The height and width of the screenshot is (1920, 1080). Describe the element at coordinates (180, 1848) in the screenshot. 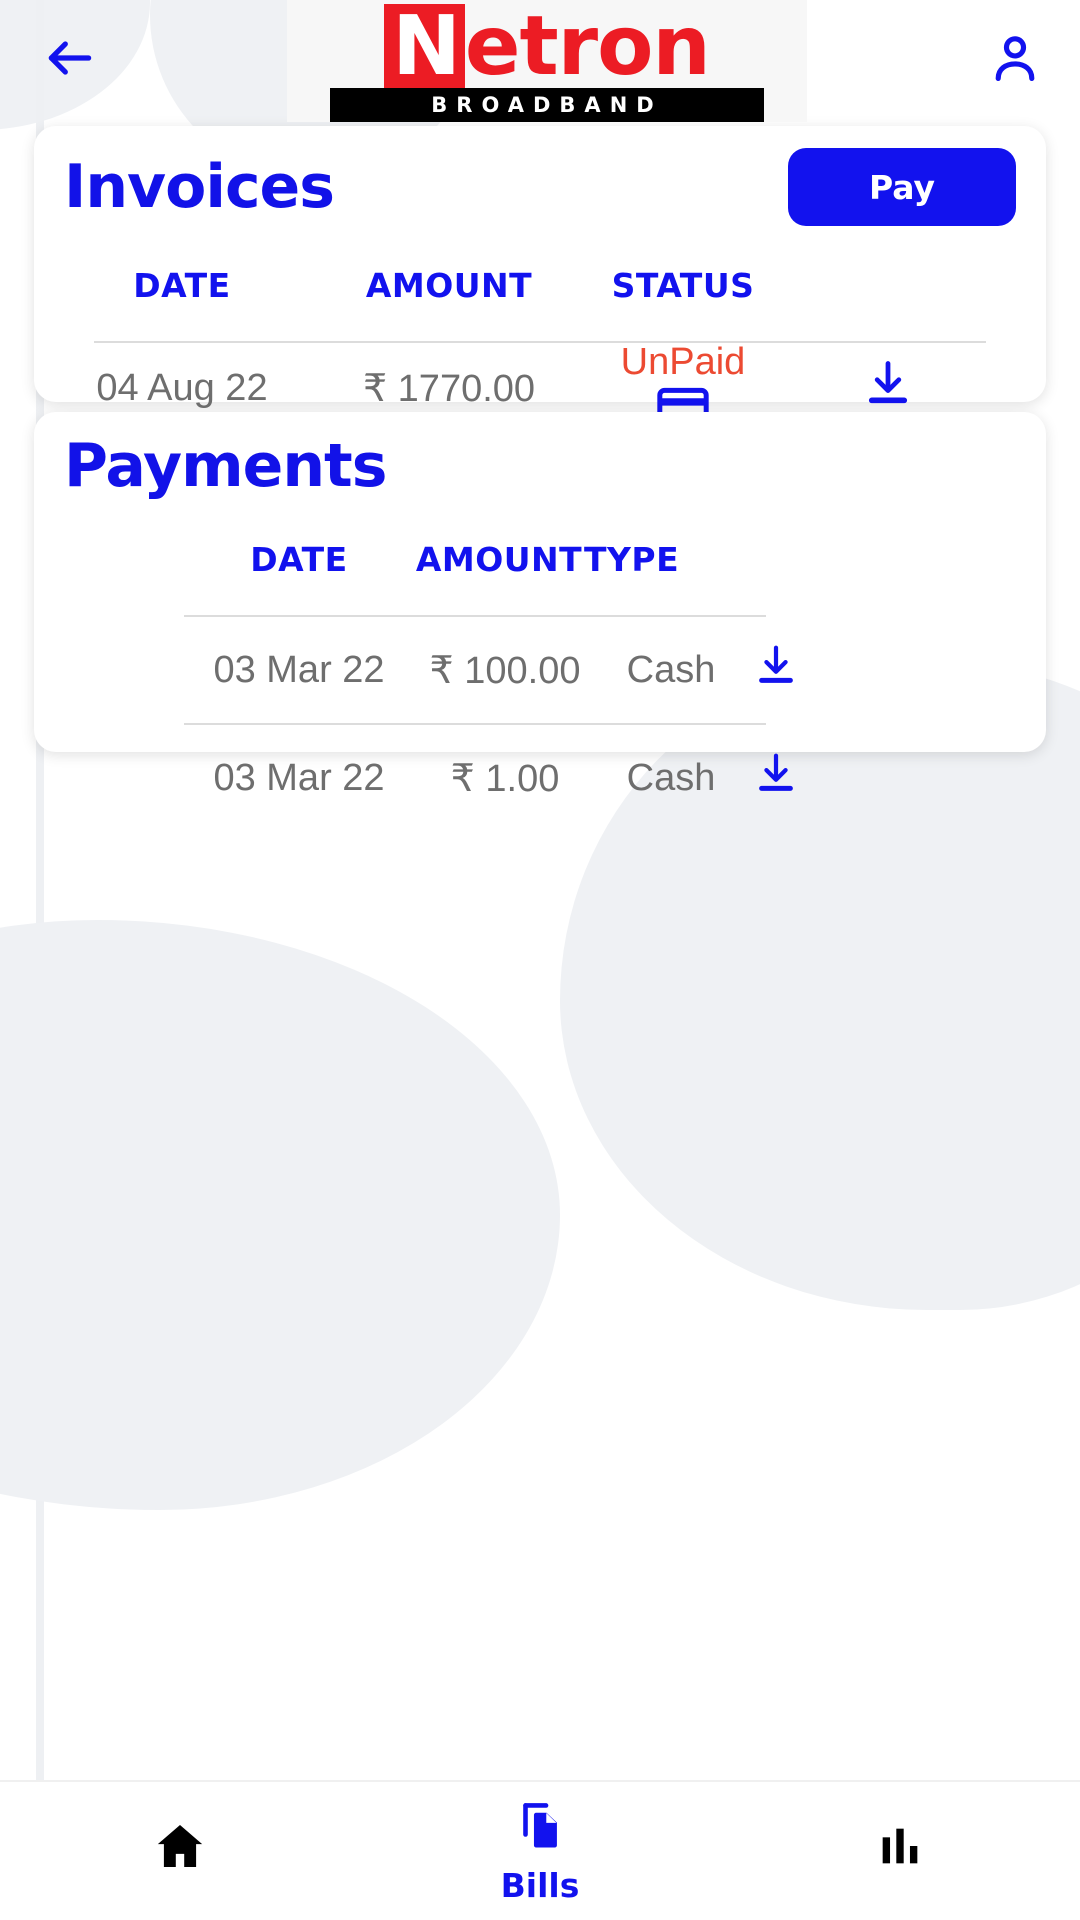

I see `home-icon` at that location.